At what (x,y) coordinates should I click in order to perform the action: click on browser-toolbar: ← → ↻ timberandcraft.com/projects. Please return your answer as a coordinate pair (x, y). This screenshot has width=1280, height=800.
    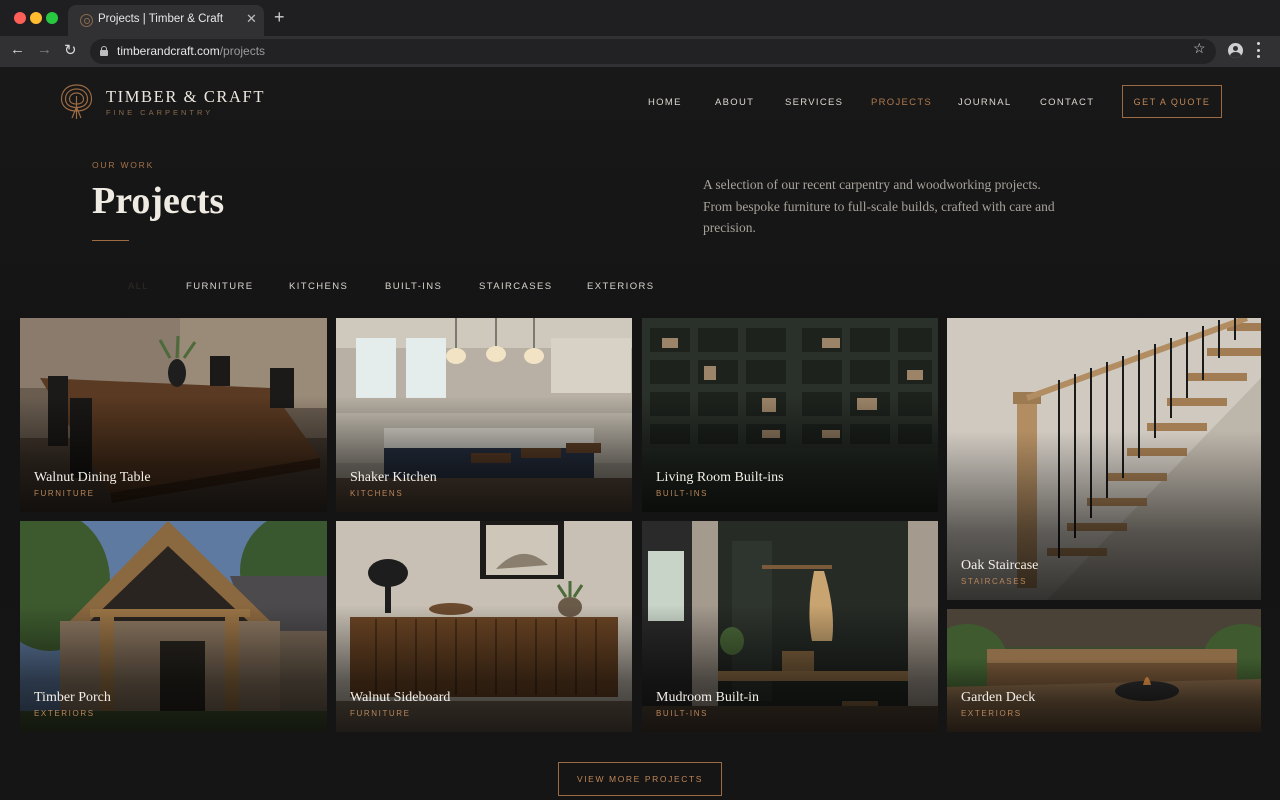
    Looking at the image, I should click on (640, 51).